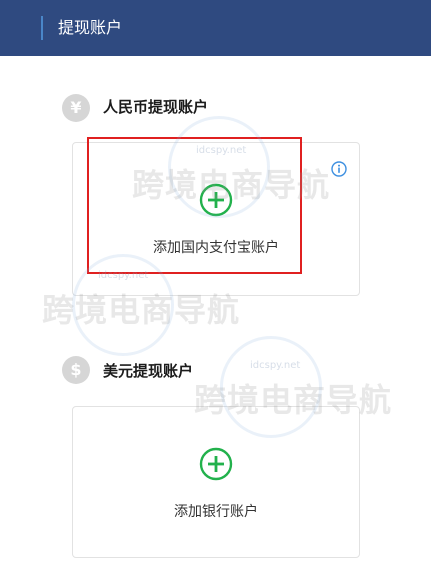  What do you see at coordinates (76, 370) in the screenshot?
I see `dollar-icon: $` at bounding box center [76, 370].